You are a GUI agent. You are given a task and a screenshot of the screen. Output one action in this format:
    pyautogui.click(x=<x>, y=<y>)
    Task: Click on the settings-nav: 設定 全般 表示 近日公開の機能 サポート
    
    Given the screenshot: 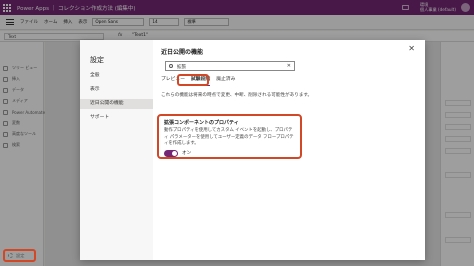 What is the action you would take?
    pyautogui.click(x=116, y=150)
    